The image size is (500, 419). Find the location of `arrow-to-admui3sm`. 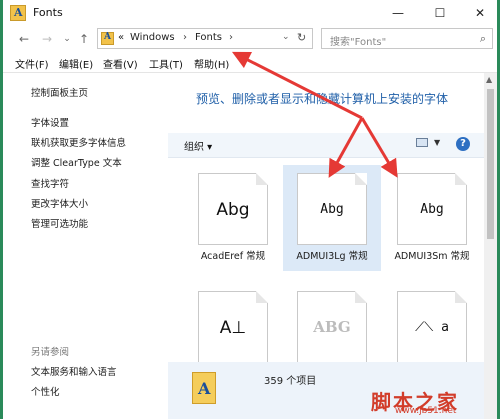

arrow-to-admui3sm is located at coordinates (379, 147).